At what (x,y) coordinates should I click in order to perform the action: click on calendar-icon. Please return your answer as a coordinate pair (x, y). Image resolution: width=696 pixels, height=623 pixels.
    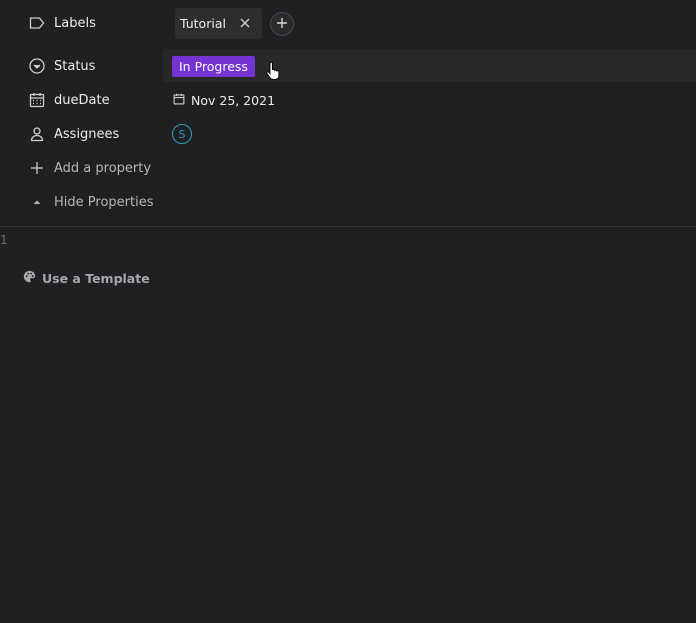
    Looking at the image, I should click on (37, 100).